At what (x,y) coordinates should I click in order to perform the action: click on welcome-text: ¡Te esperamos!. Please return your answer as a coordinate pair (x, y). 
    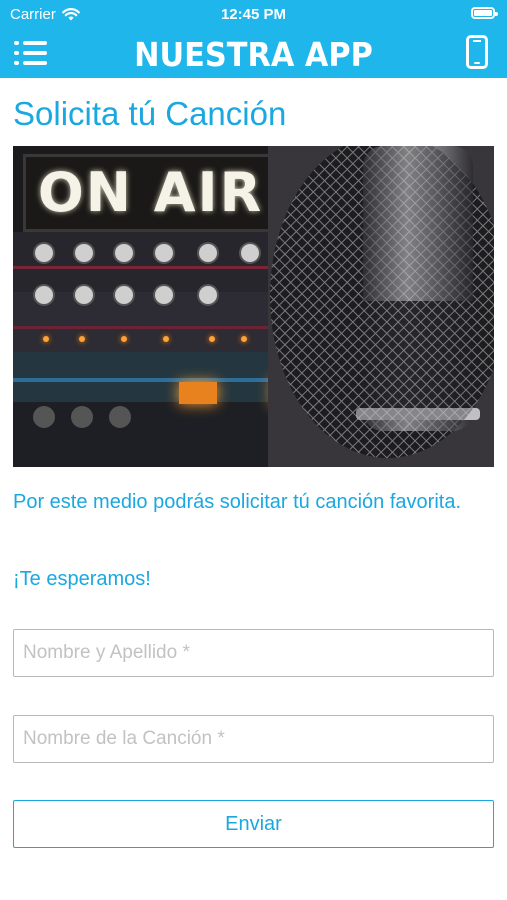
    Looking at the image, I should click on (82, 579).